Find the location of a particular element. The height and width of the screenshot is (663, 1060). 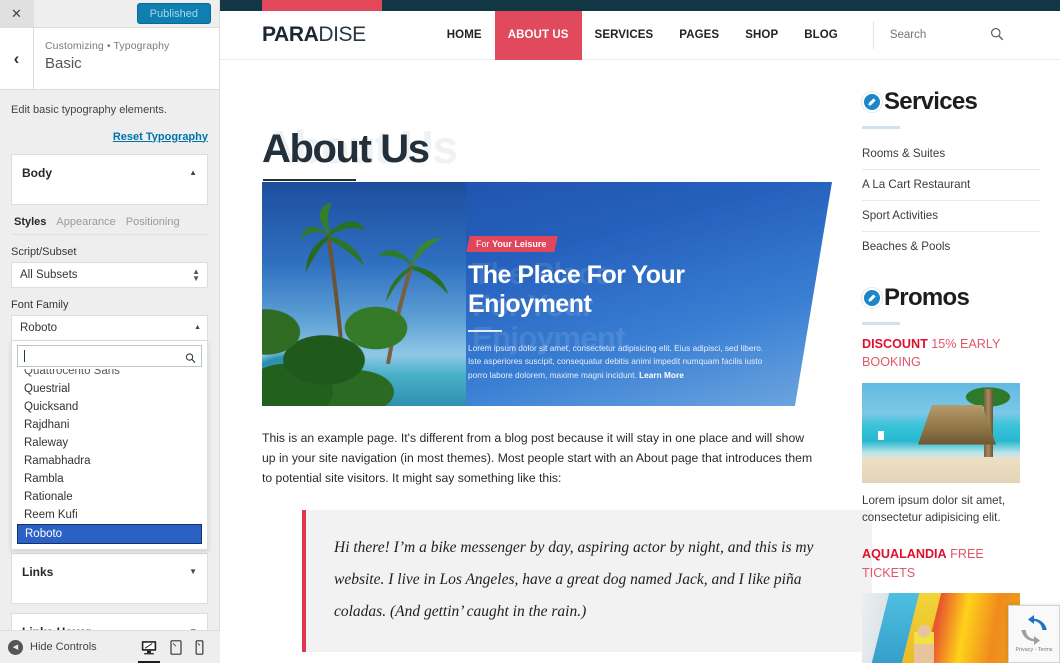

widget-services-header: Services is located at coordinates (951, 102).